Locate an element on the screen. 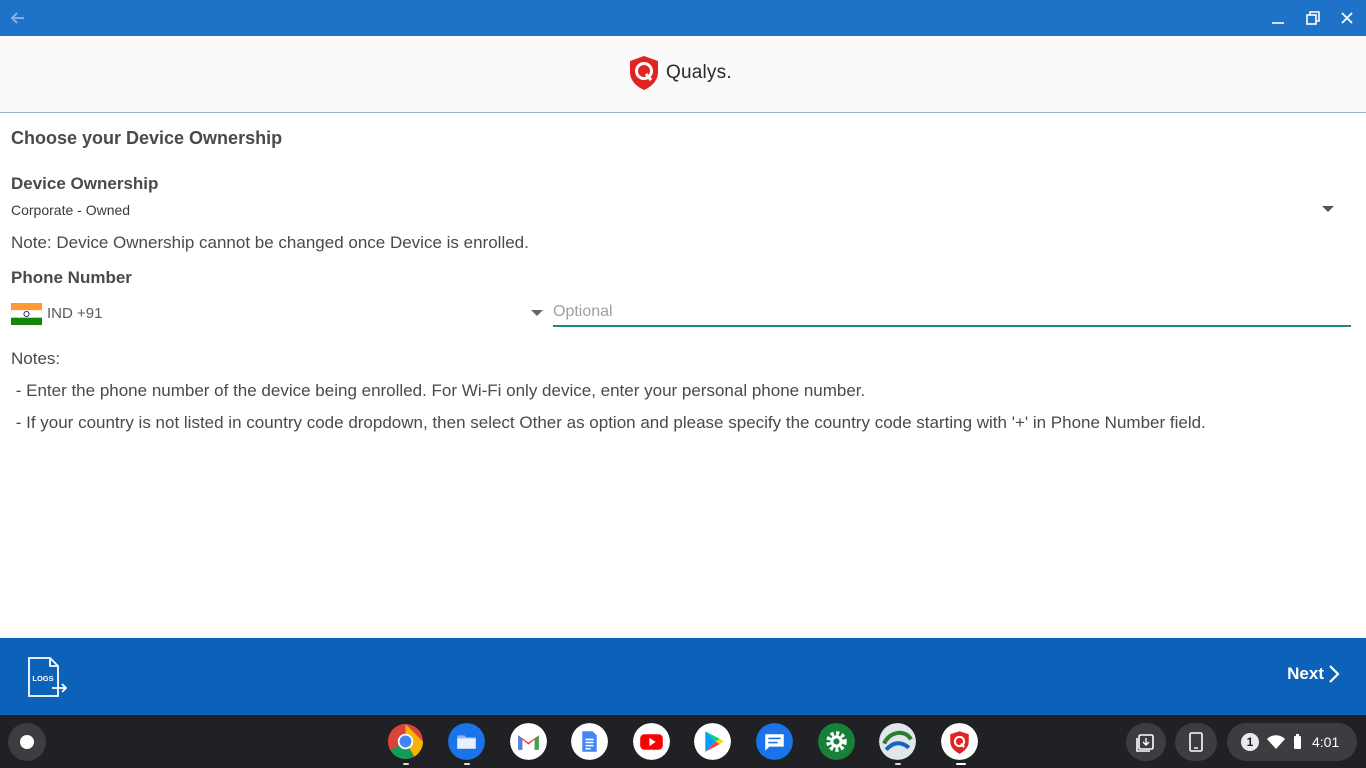 This screenshot has width=1366, height=768. page-title: Choose your Device Ownership is located at coordinates (147, 138).